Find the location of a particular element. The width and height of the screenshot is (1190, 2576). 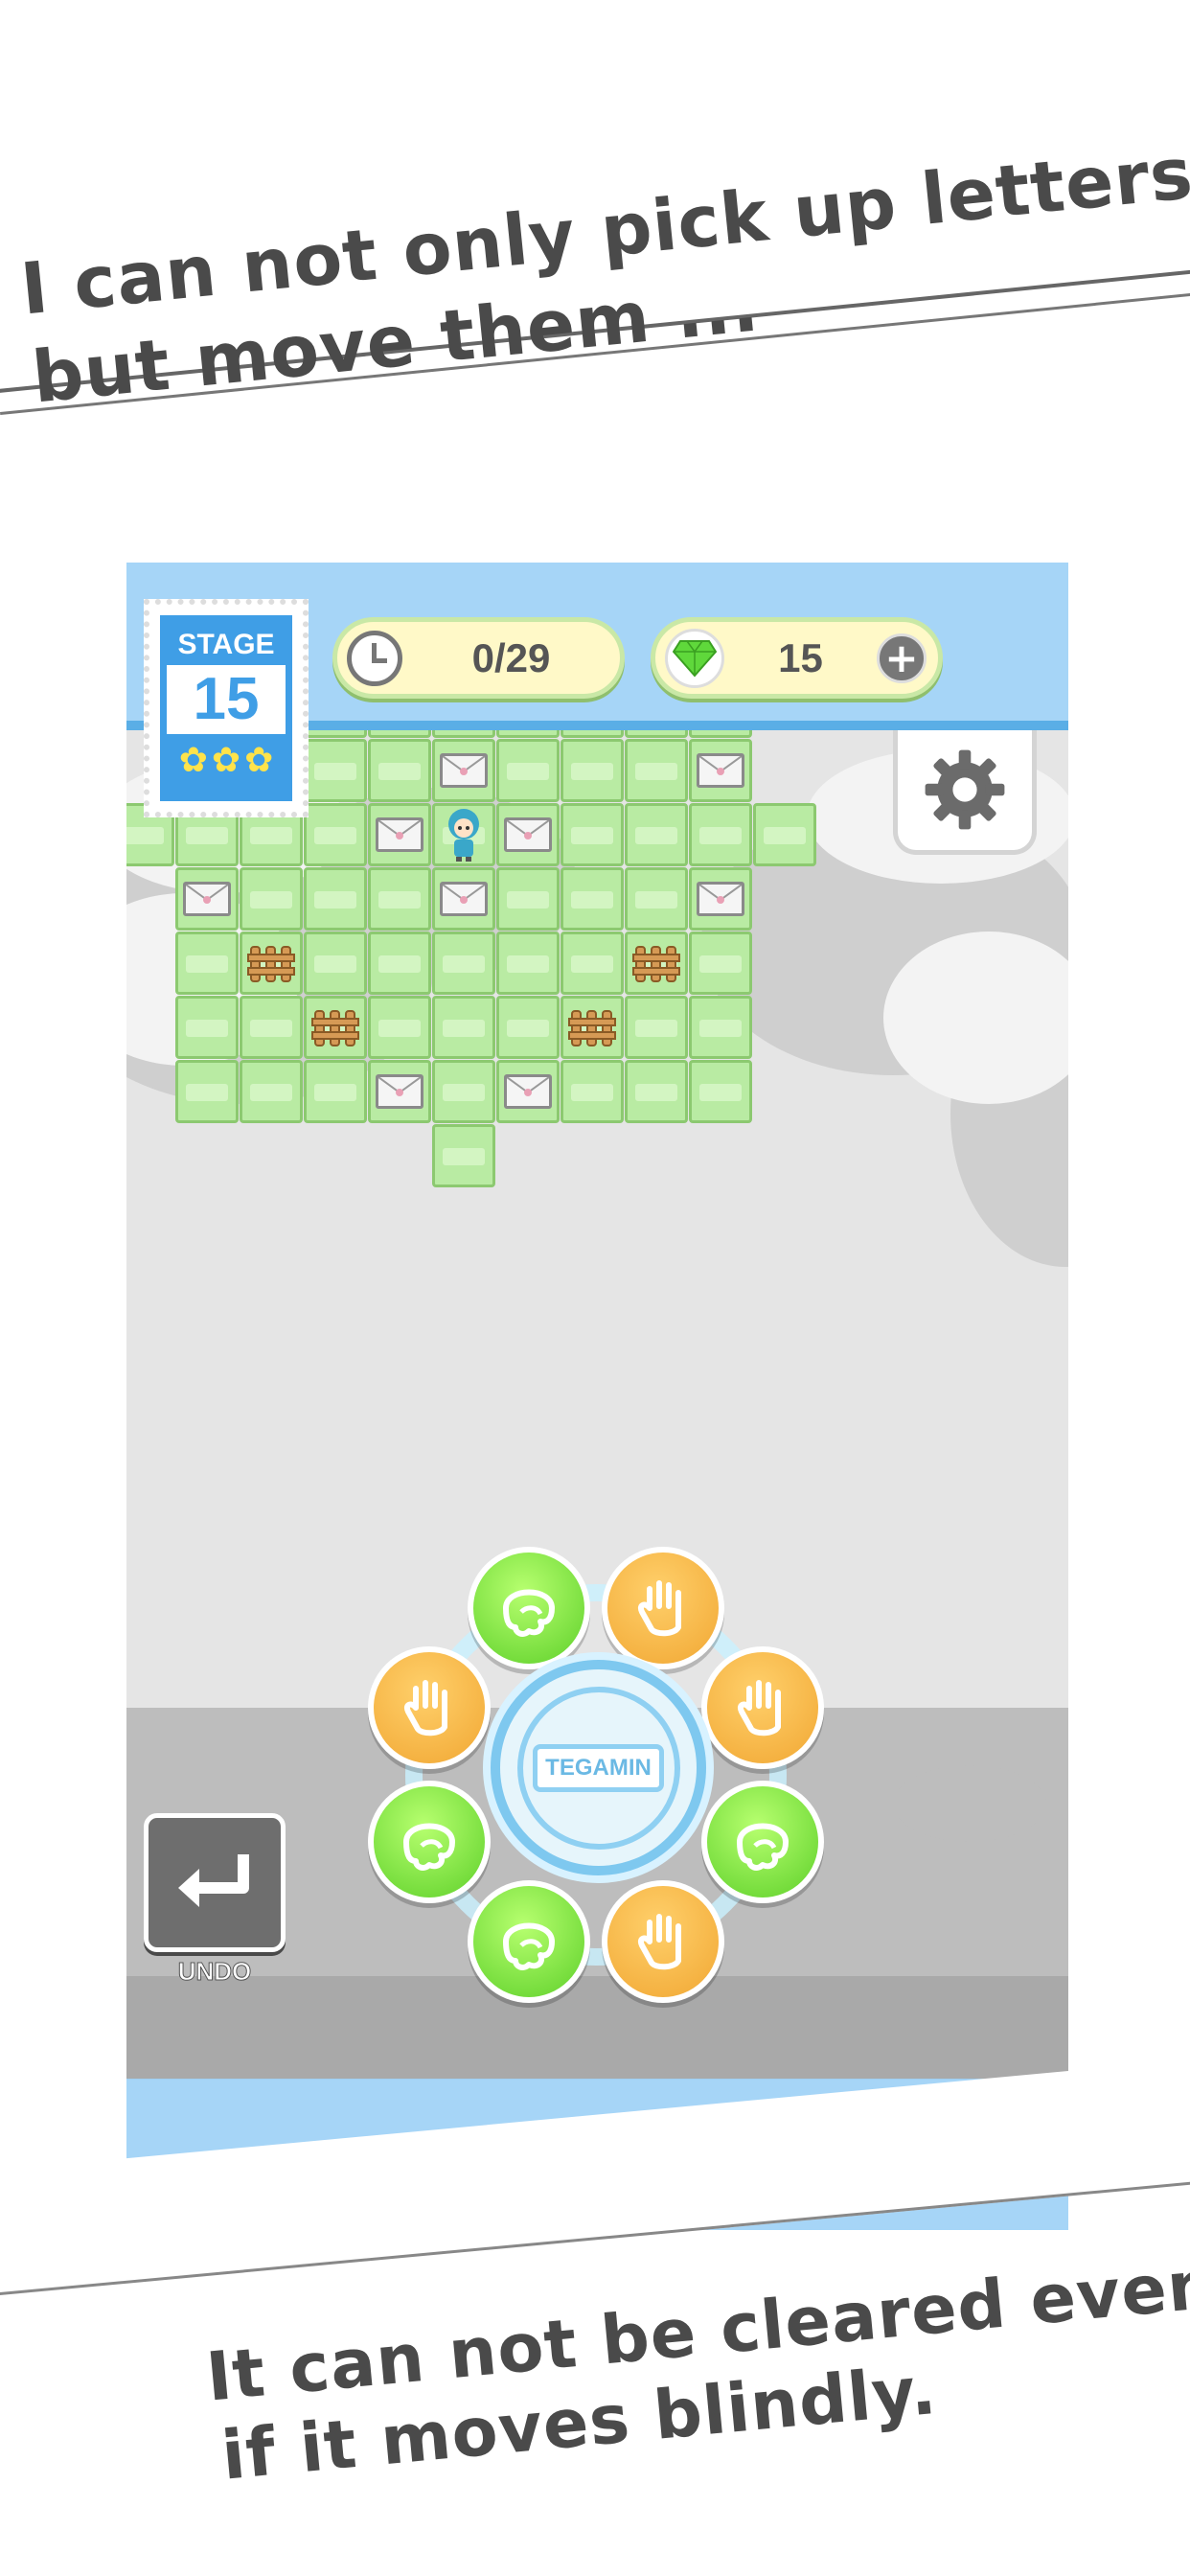

moves-value: 0/29 is located at coordinates (511, 657).